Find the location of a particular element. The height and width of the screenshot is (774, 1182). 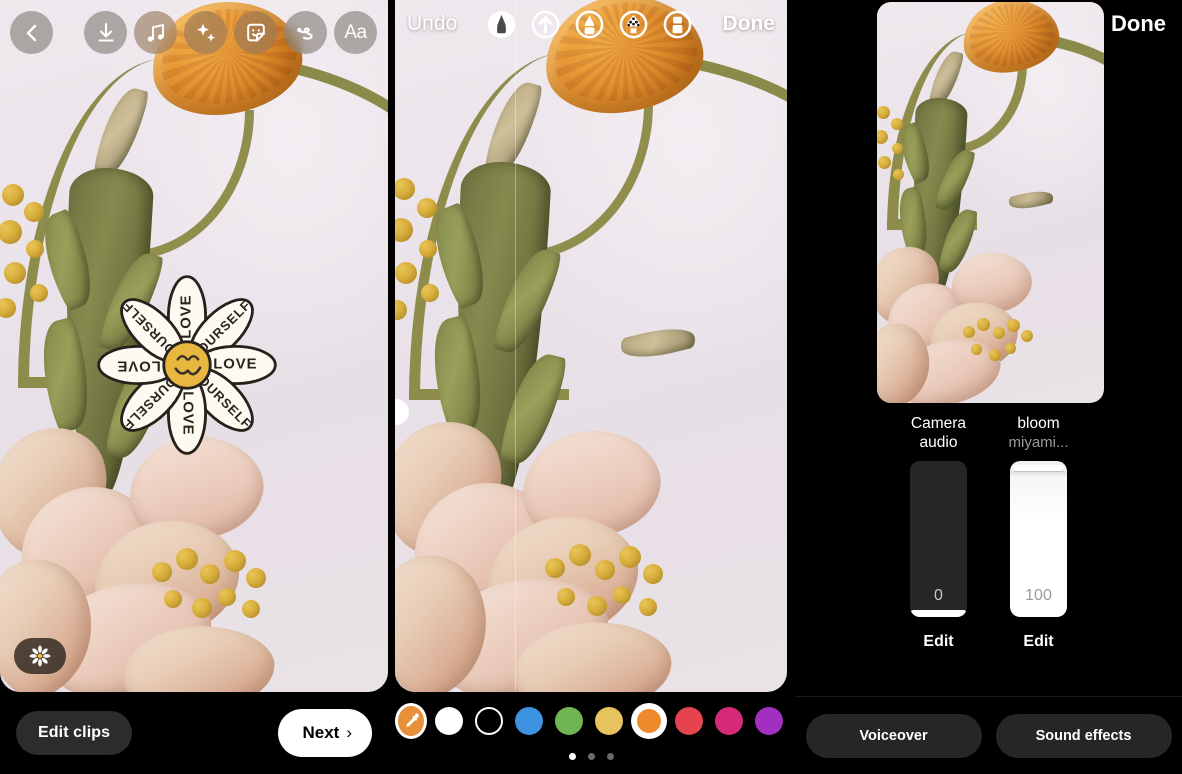

palette-page-dots is located at coordinates (591, 756).